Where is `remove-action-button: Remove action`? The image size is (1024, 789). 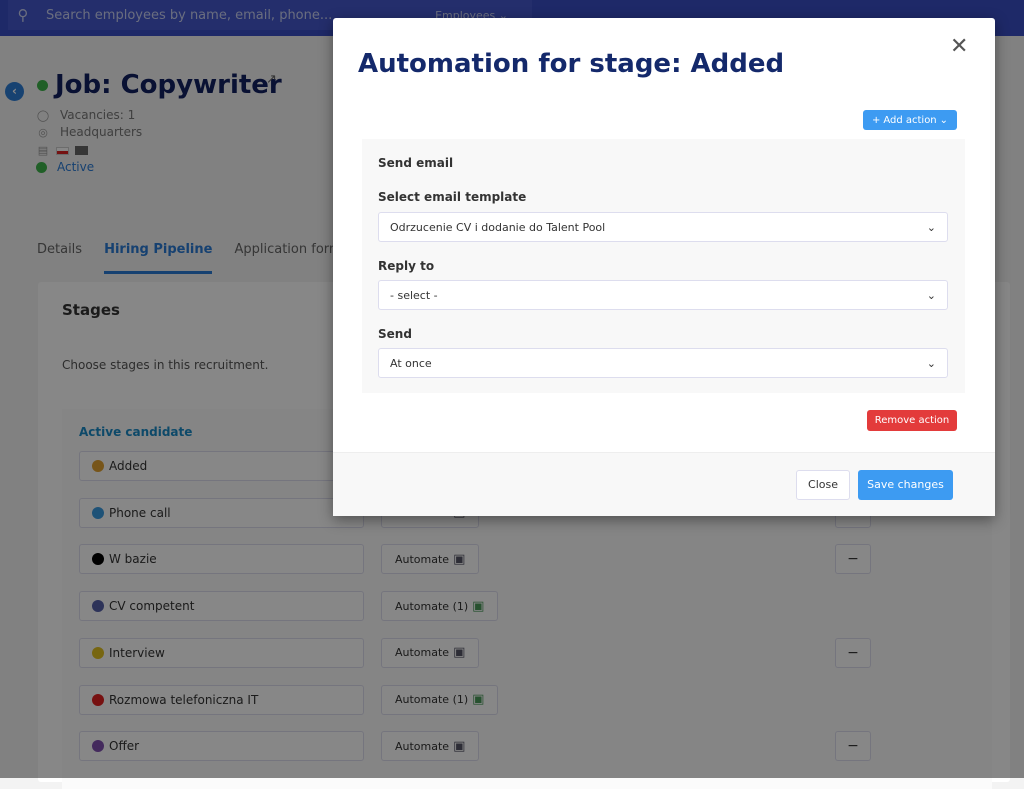 remove-action-button: Remove action is located at coordinates (912, 420).